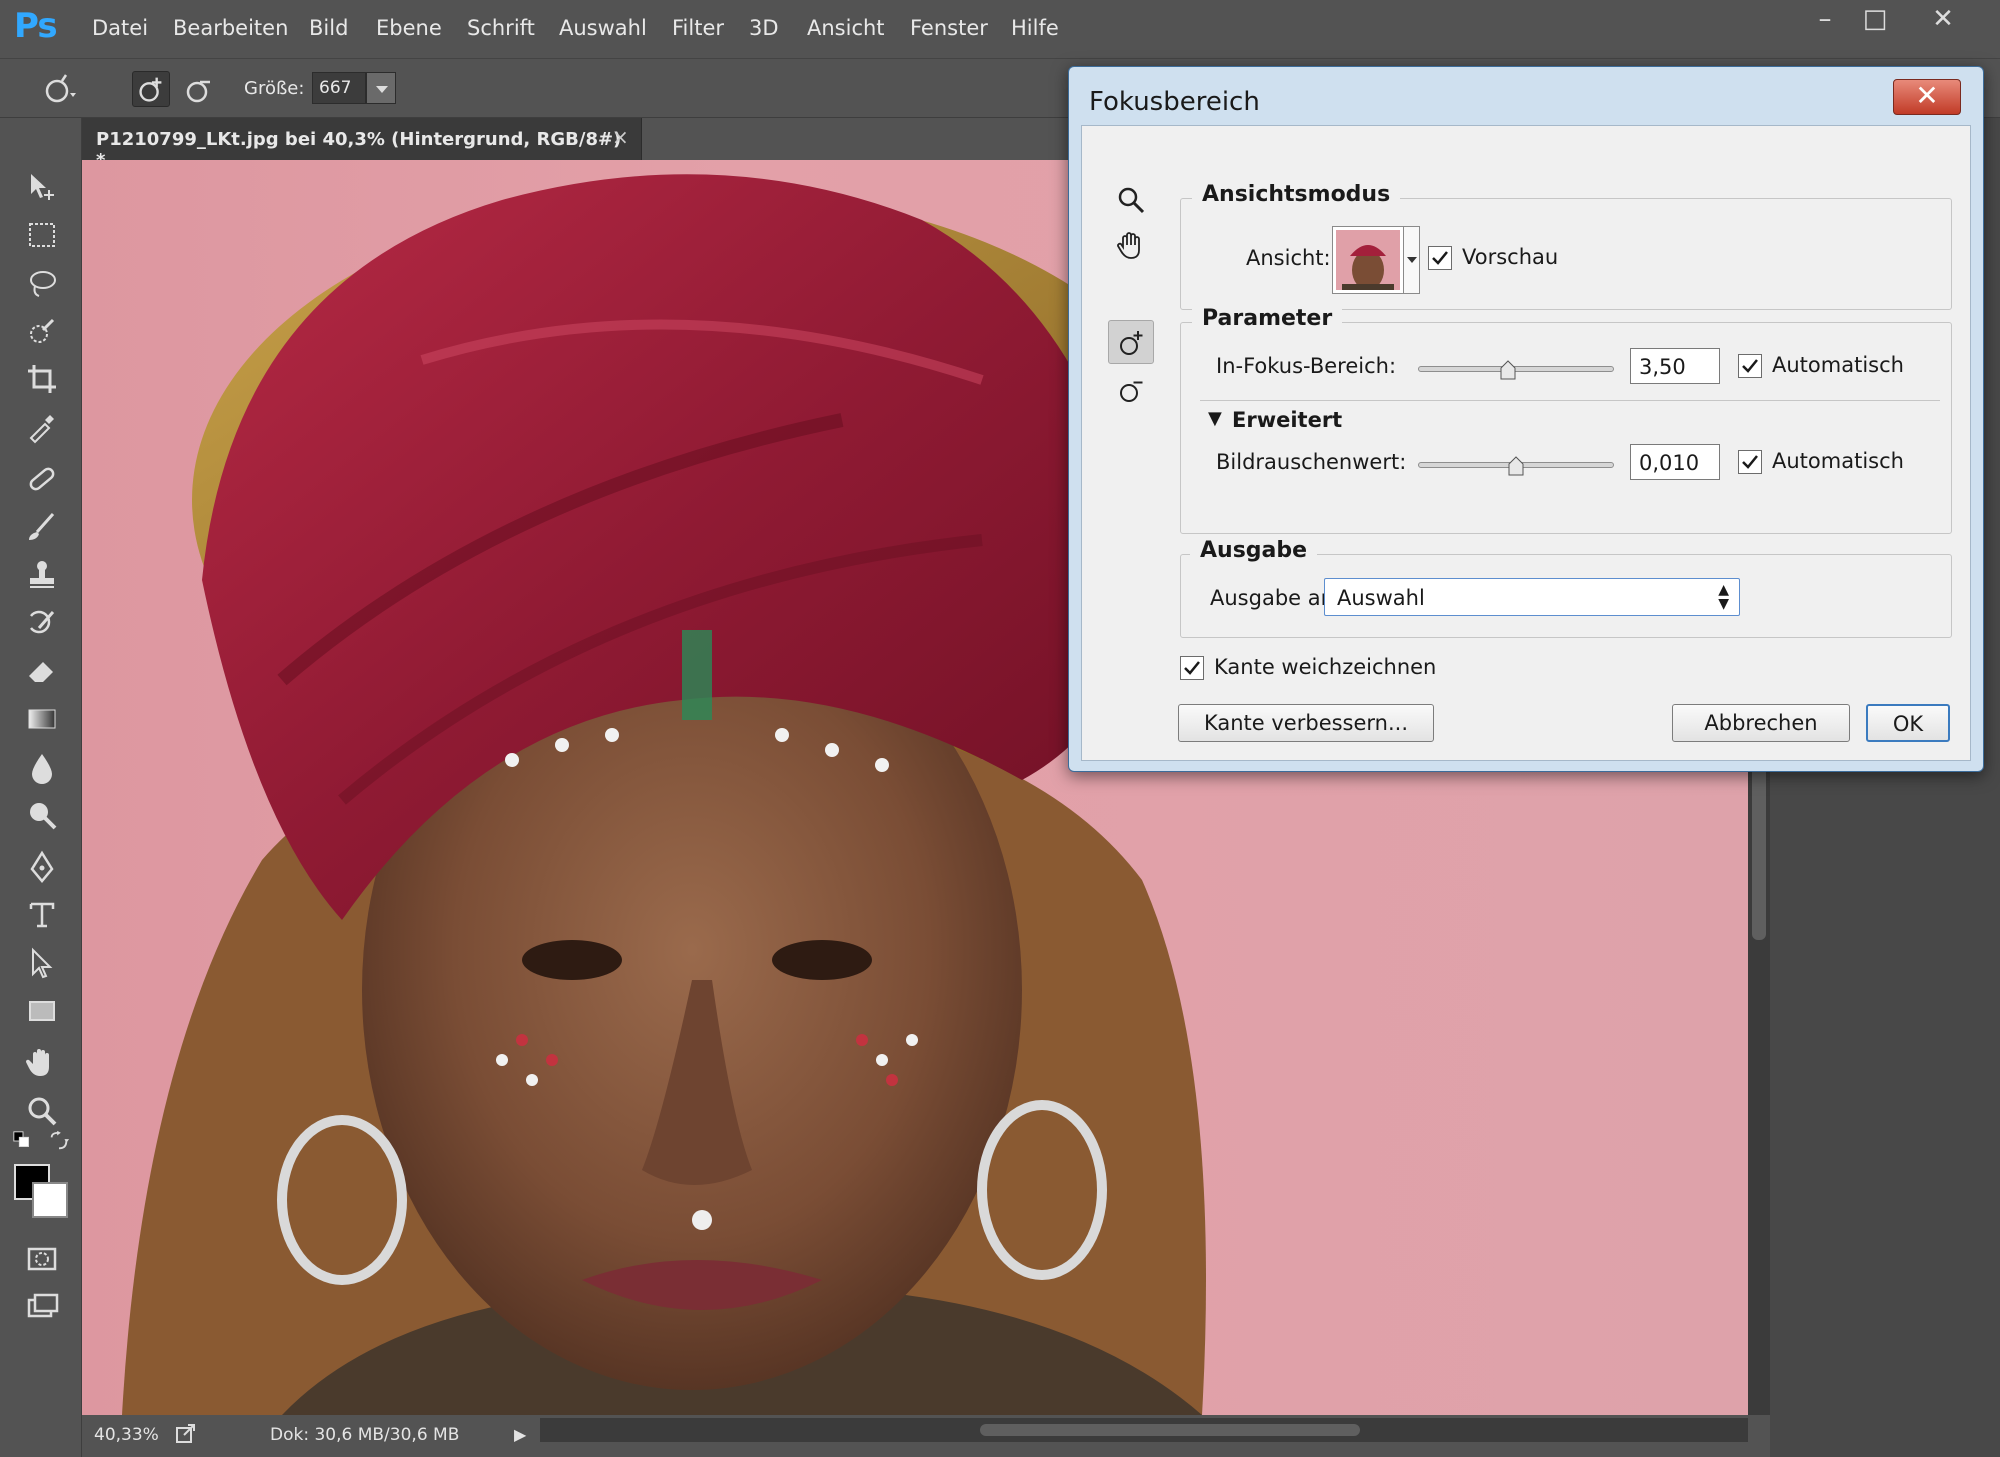  What do you see at coordinates (42, 1011) in the screenshot?
I see `rectangle-tool-icon` at bounding box center [42, 1011].